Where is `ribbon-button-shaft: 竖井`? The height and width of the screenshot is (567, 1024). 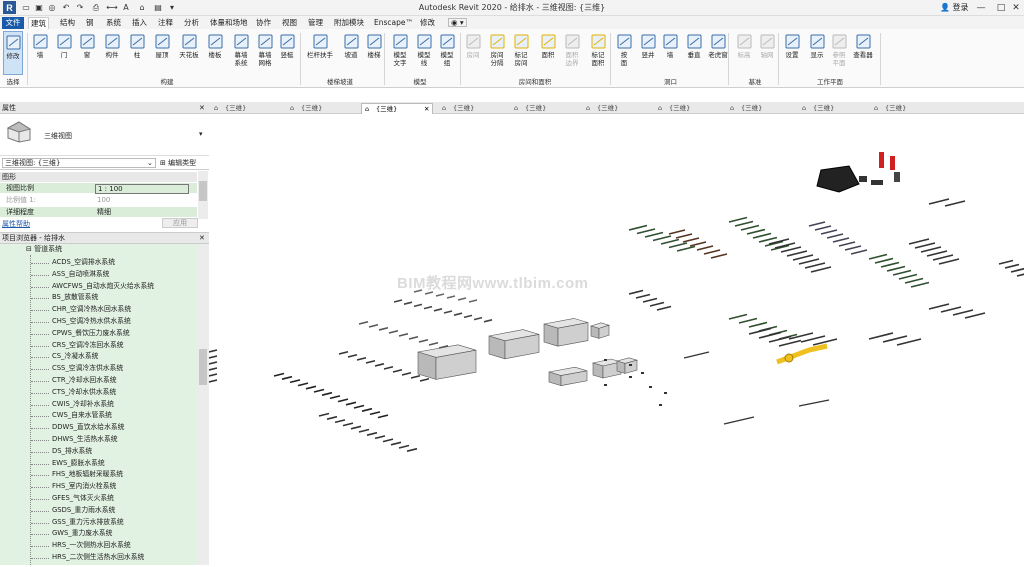 ribbon-button-shaft: 竖井 is located at coordinates (648, 53).